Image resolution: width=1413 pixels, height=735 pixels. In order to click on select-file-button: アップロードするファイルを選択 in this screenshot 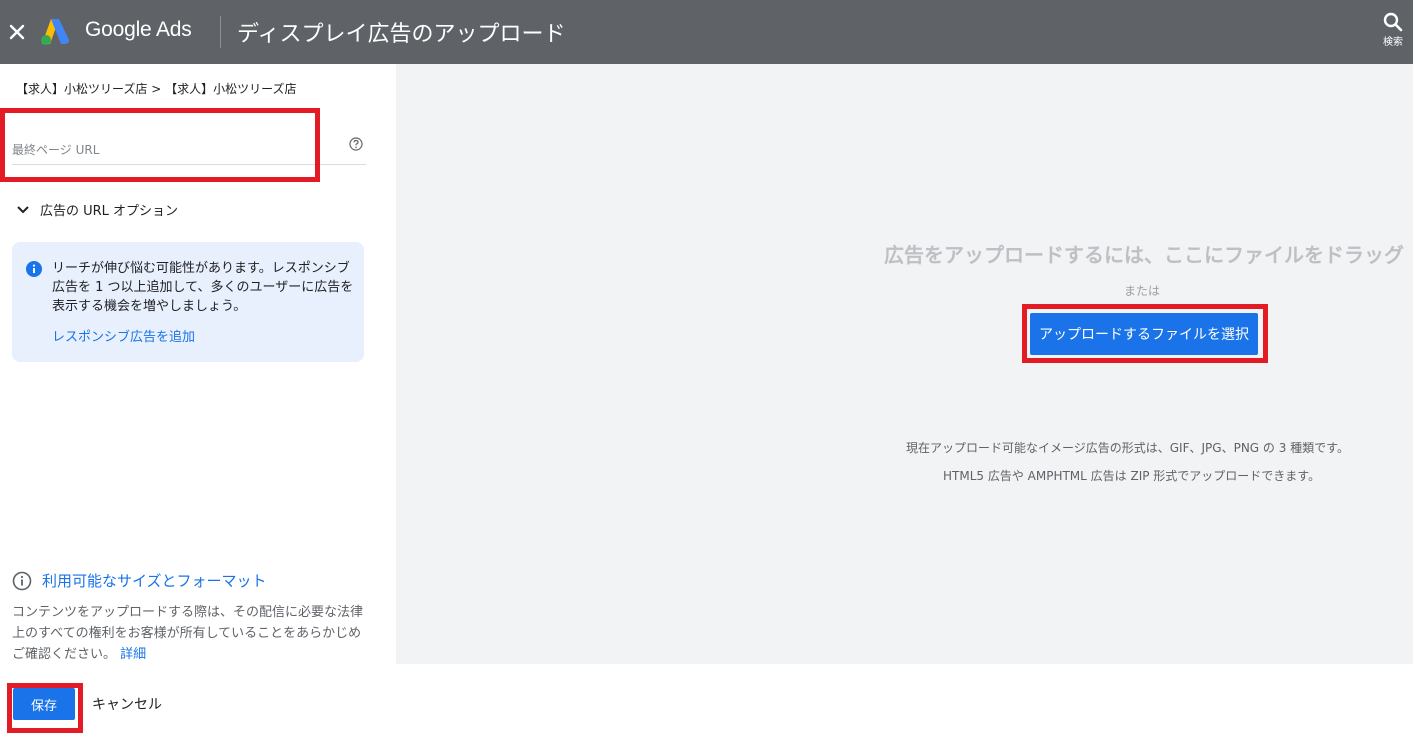, I will do `click(1144, 334)`.